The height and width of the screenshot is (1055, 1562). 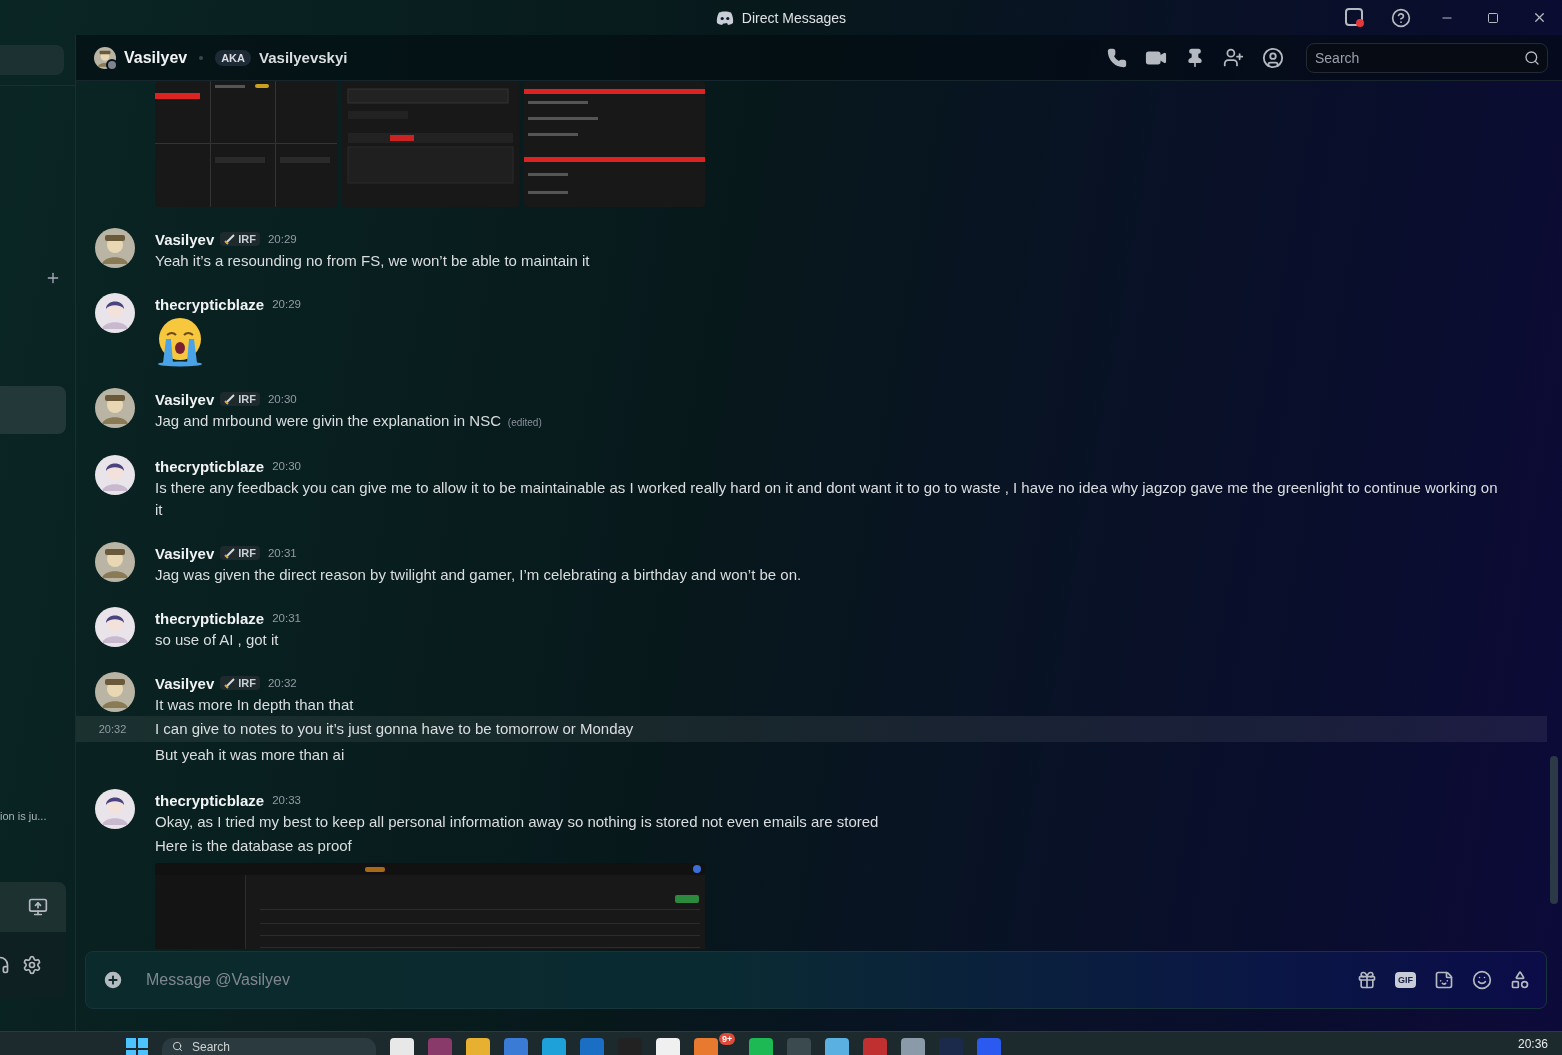 What do you see at coordinates (286, 800) in the screenshot?
I see `timestamp: 20:33` at bounding box center [286, 800].